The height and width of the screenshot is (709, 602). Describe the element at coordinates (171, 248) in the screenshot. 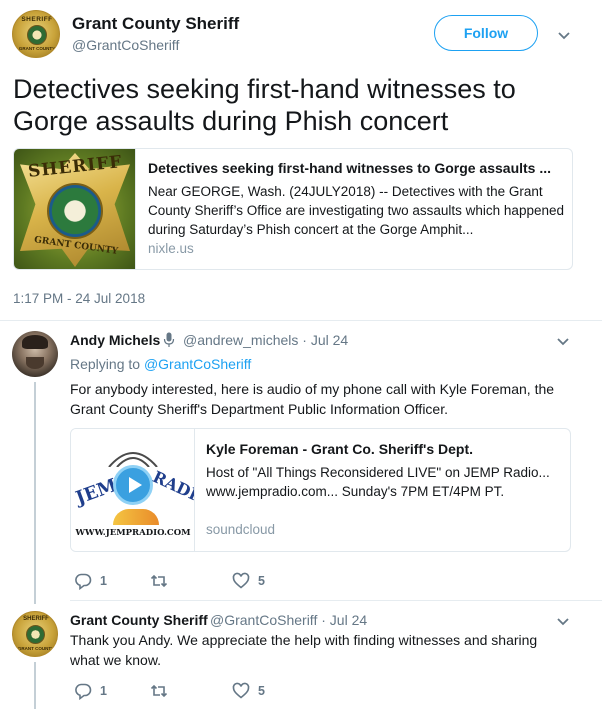

I see `card-domain: nixle.us` at that location.